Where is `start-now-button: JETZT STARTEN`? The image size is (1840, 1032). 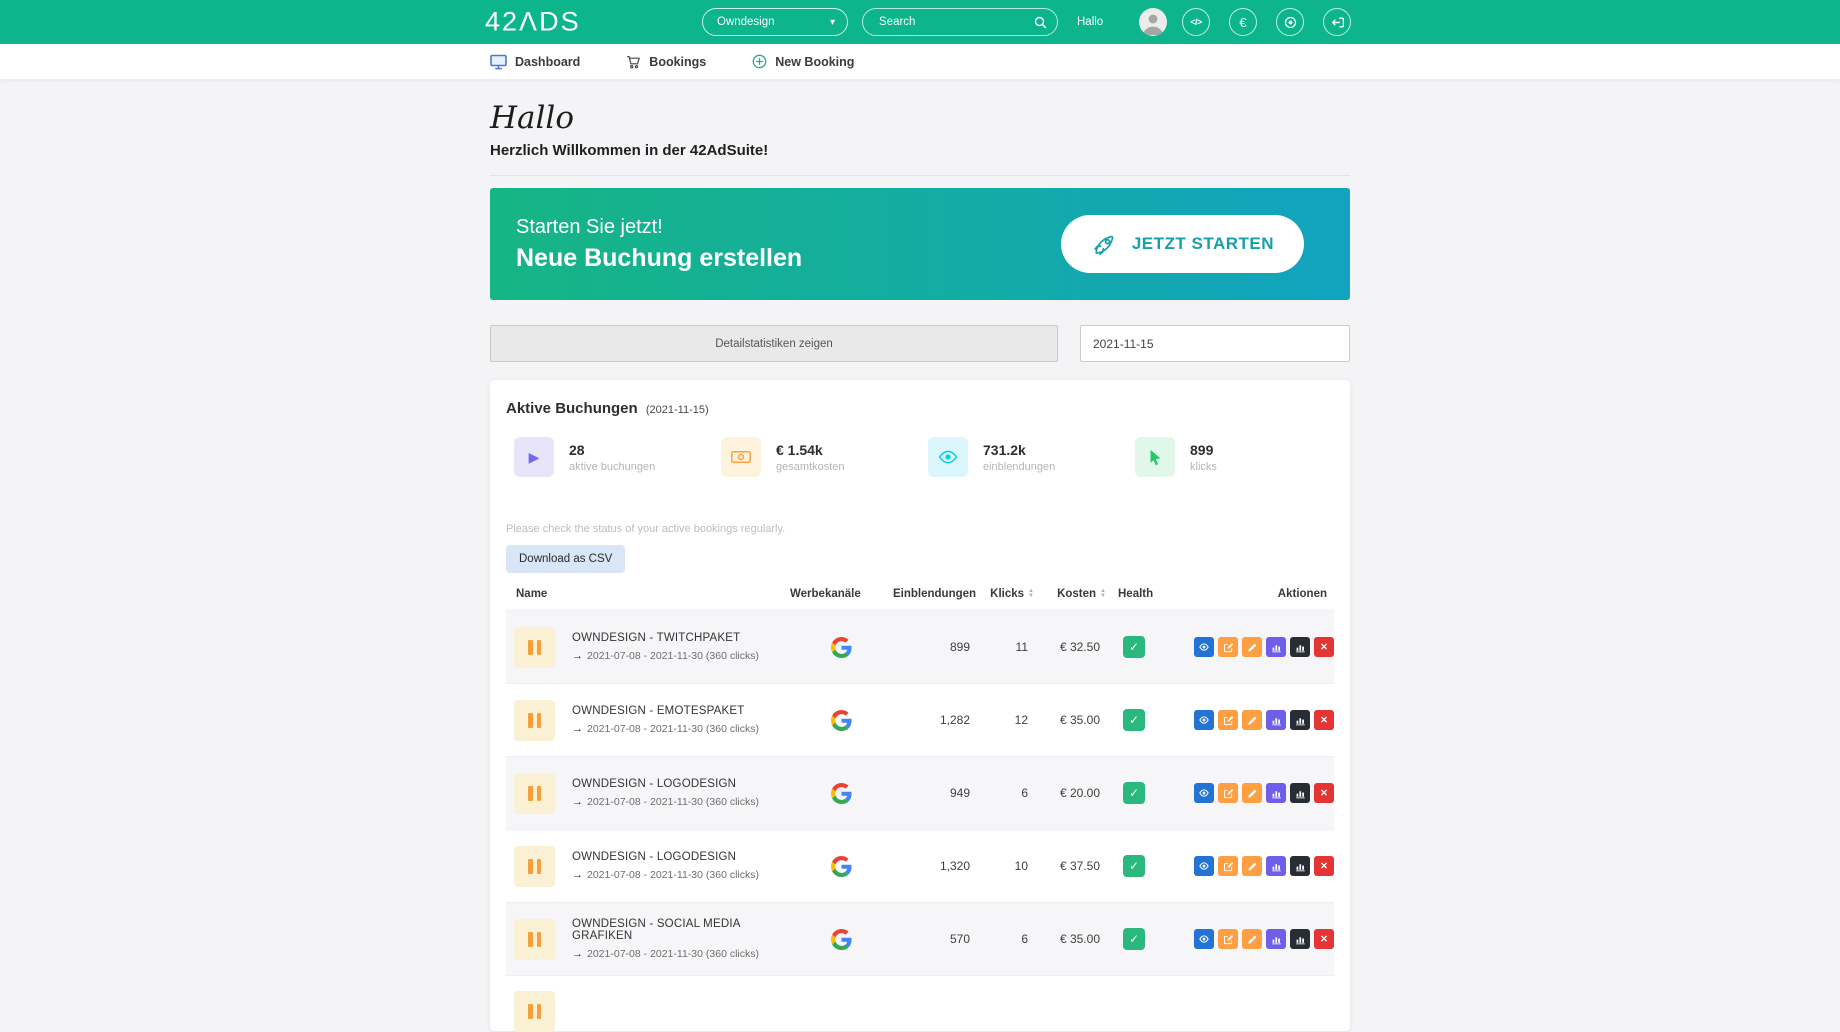 start-now-button: JETZT STARTEN is located at coordinates (1182, 244).